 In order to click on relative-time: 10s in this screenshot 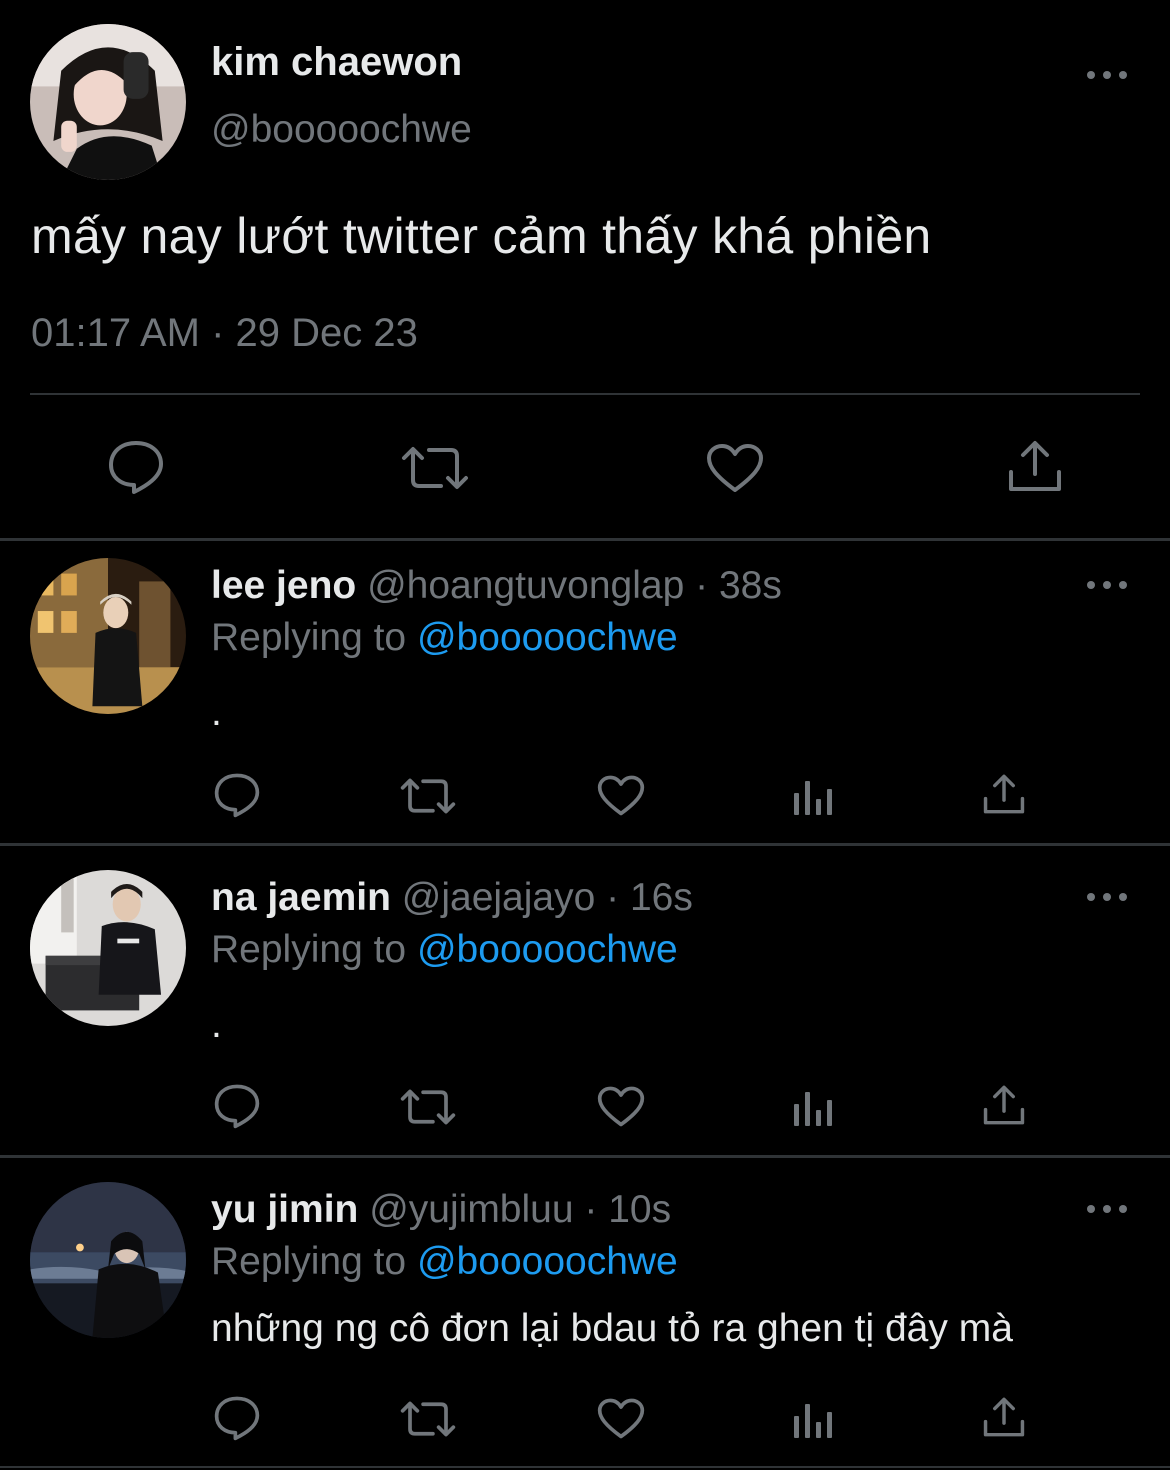, I will do `click(639, 1209)`.